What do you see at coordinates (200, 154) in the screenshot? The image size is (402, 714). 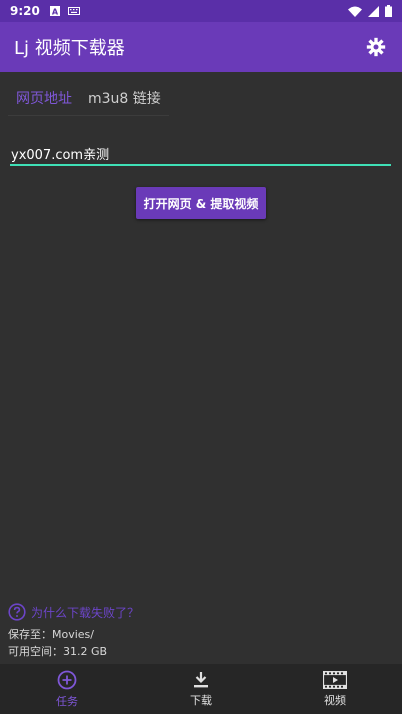 I see `url-input` at bounding box center [200, 154].